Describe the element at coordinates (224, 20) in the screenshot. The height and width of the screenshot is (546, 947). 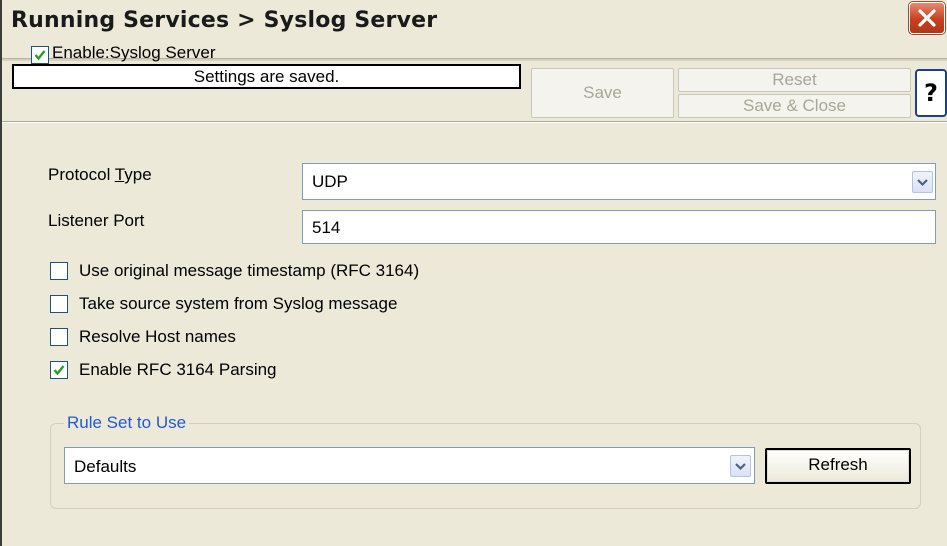
I see `window-title: Running Services > Syslog Server` at that location.